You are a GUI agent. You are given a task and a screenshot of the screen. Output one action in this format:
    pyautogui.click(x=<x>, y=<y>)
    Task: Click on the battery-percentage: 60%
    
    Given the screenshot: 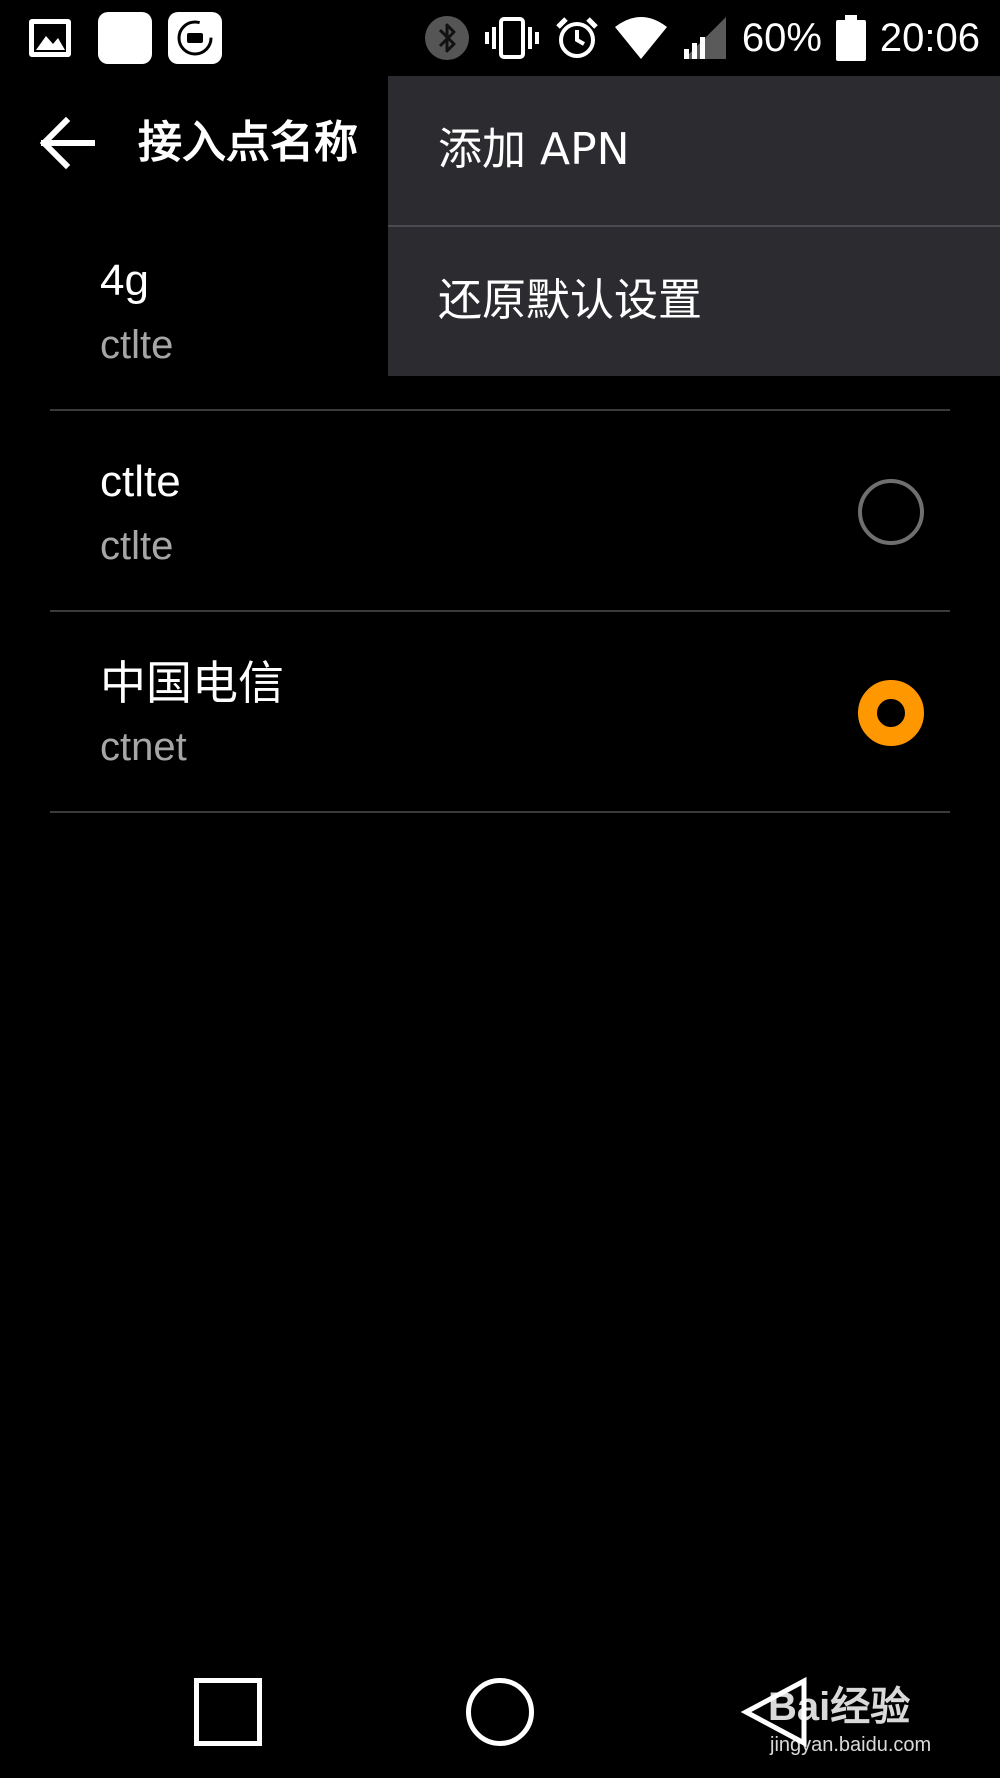 What is the action you would take?
    pyautogui.click(x=781, y=38)
    